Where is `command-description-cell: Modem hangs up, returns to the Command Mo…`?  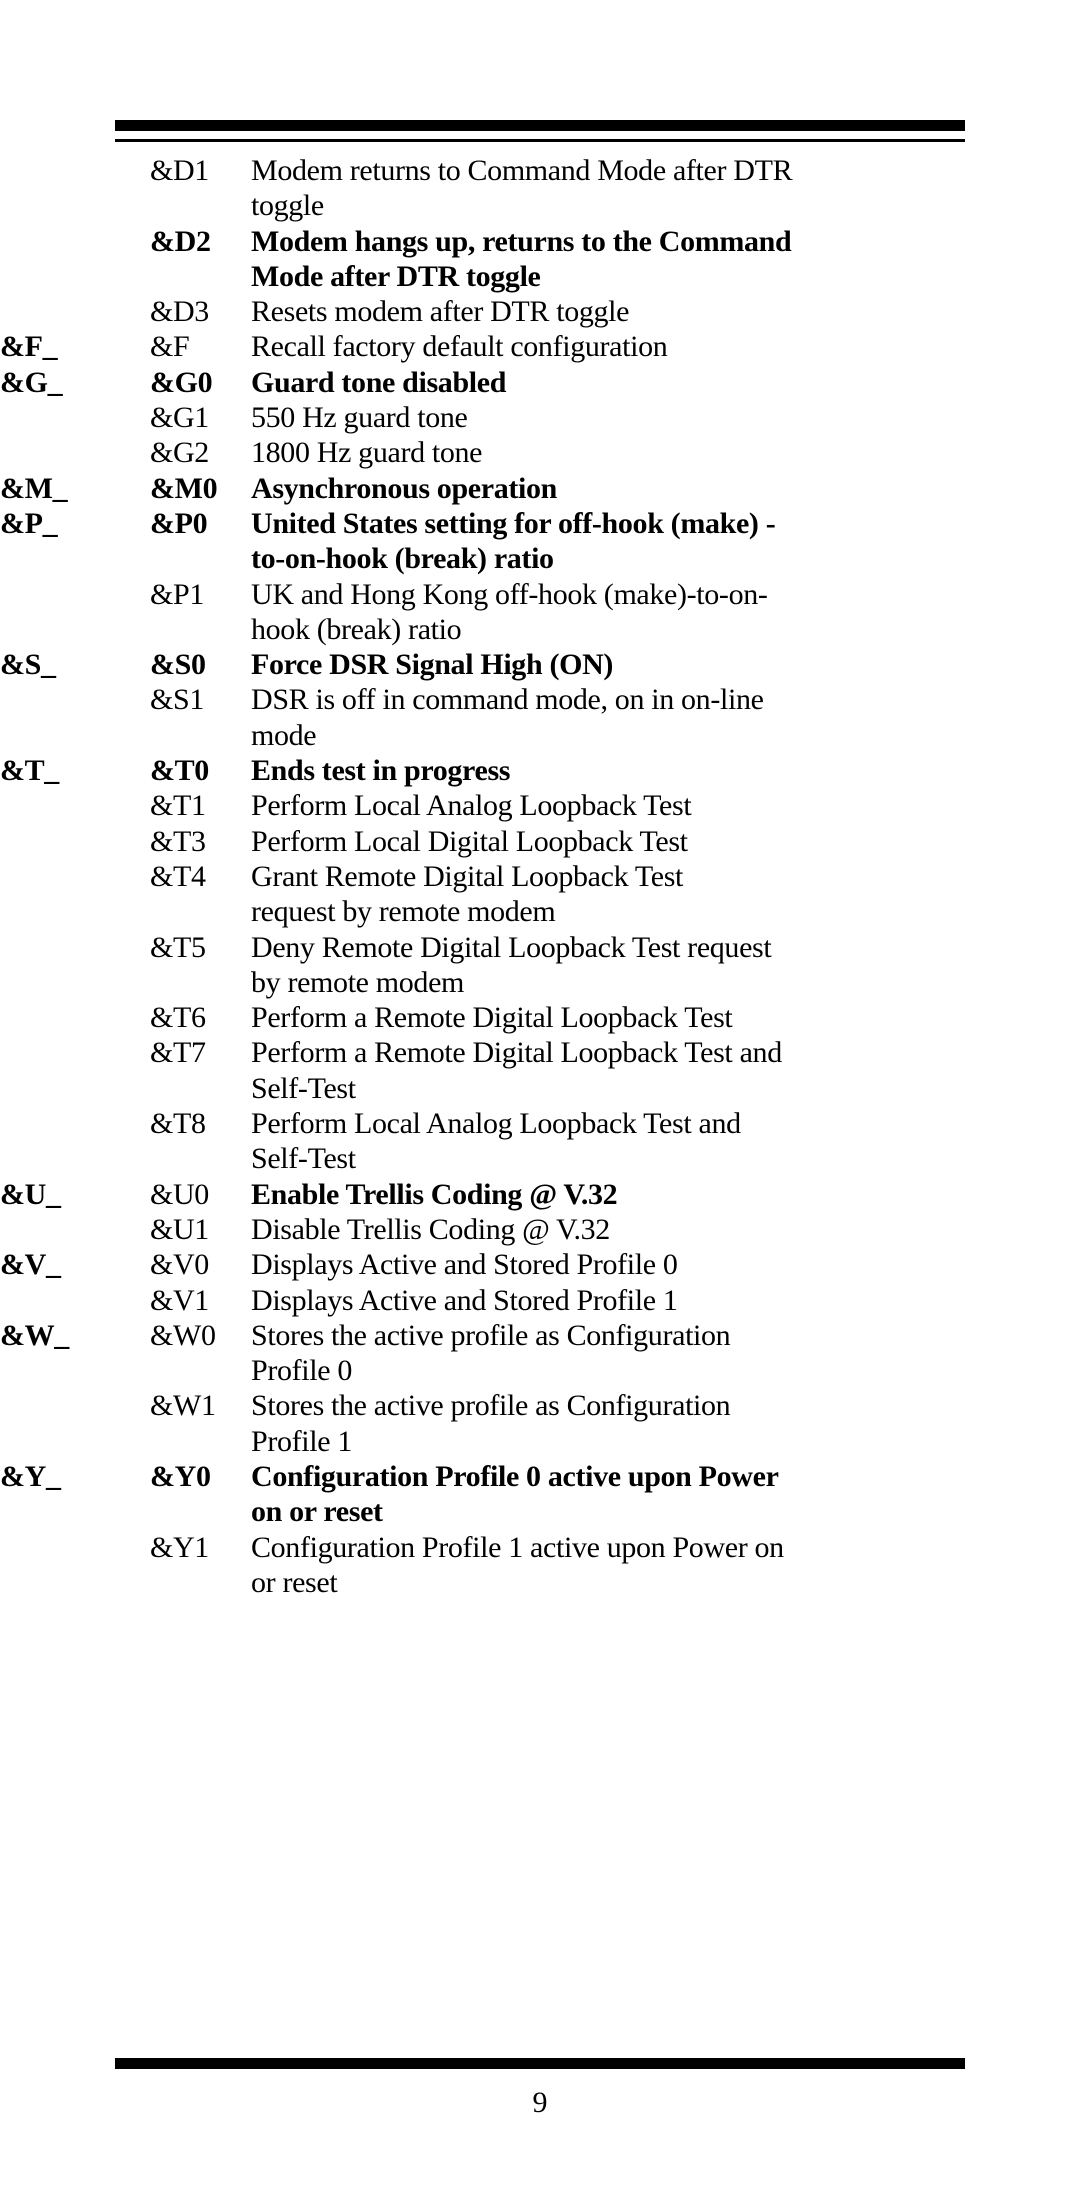 command-description-cell: Modem hangs up, returns to the Command Mo… is located at coordinates (665, 259).